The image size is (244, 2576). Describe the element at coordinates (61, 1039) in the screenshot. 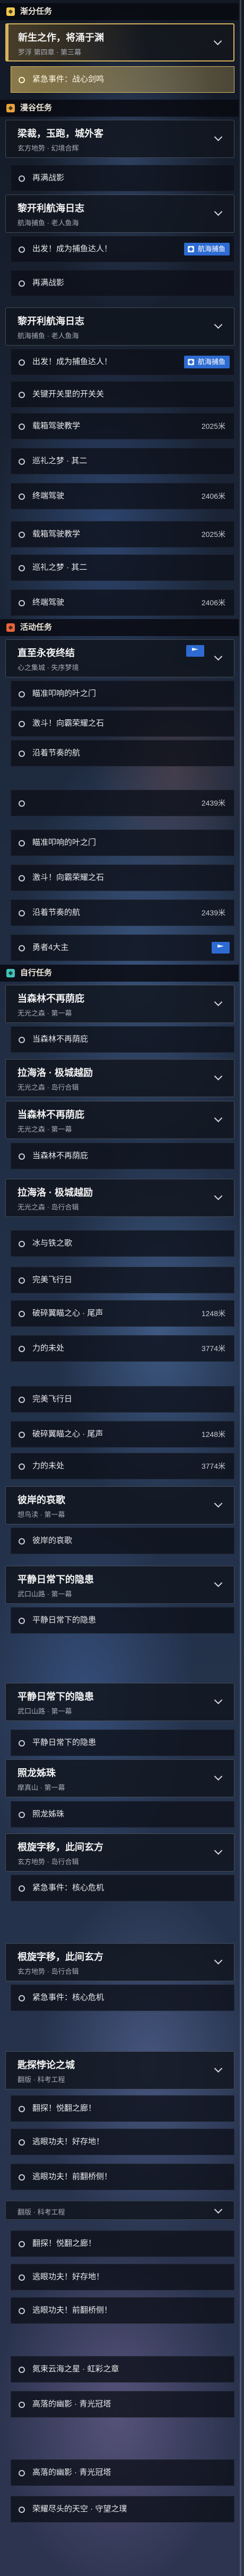

I see `quest-step-label: 当森林不再荫庇` at that location.